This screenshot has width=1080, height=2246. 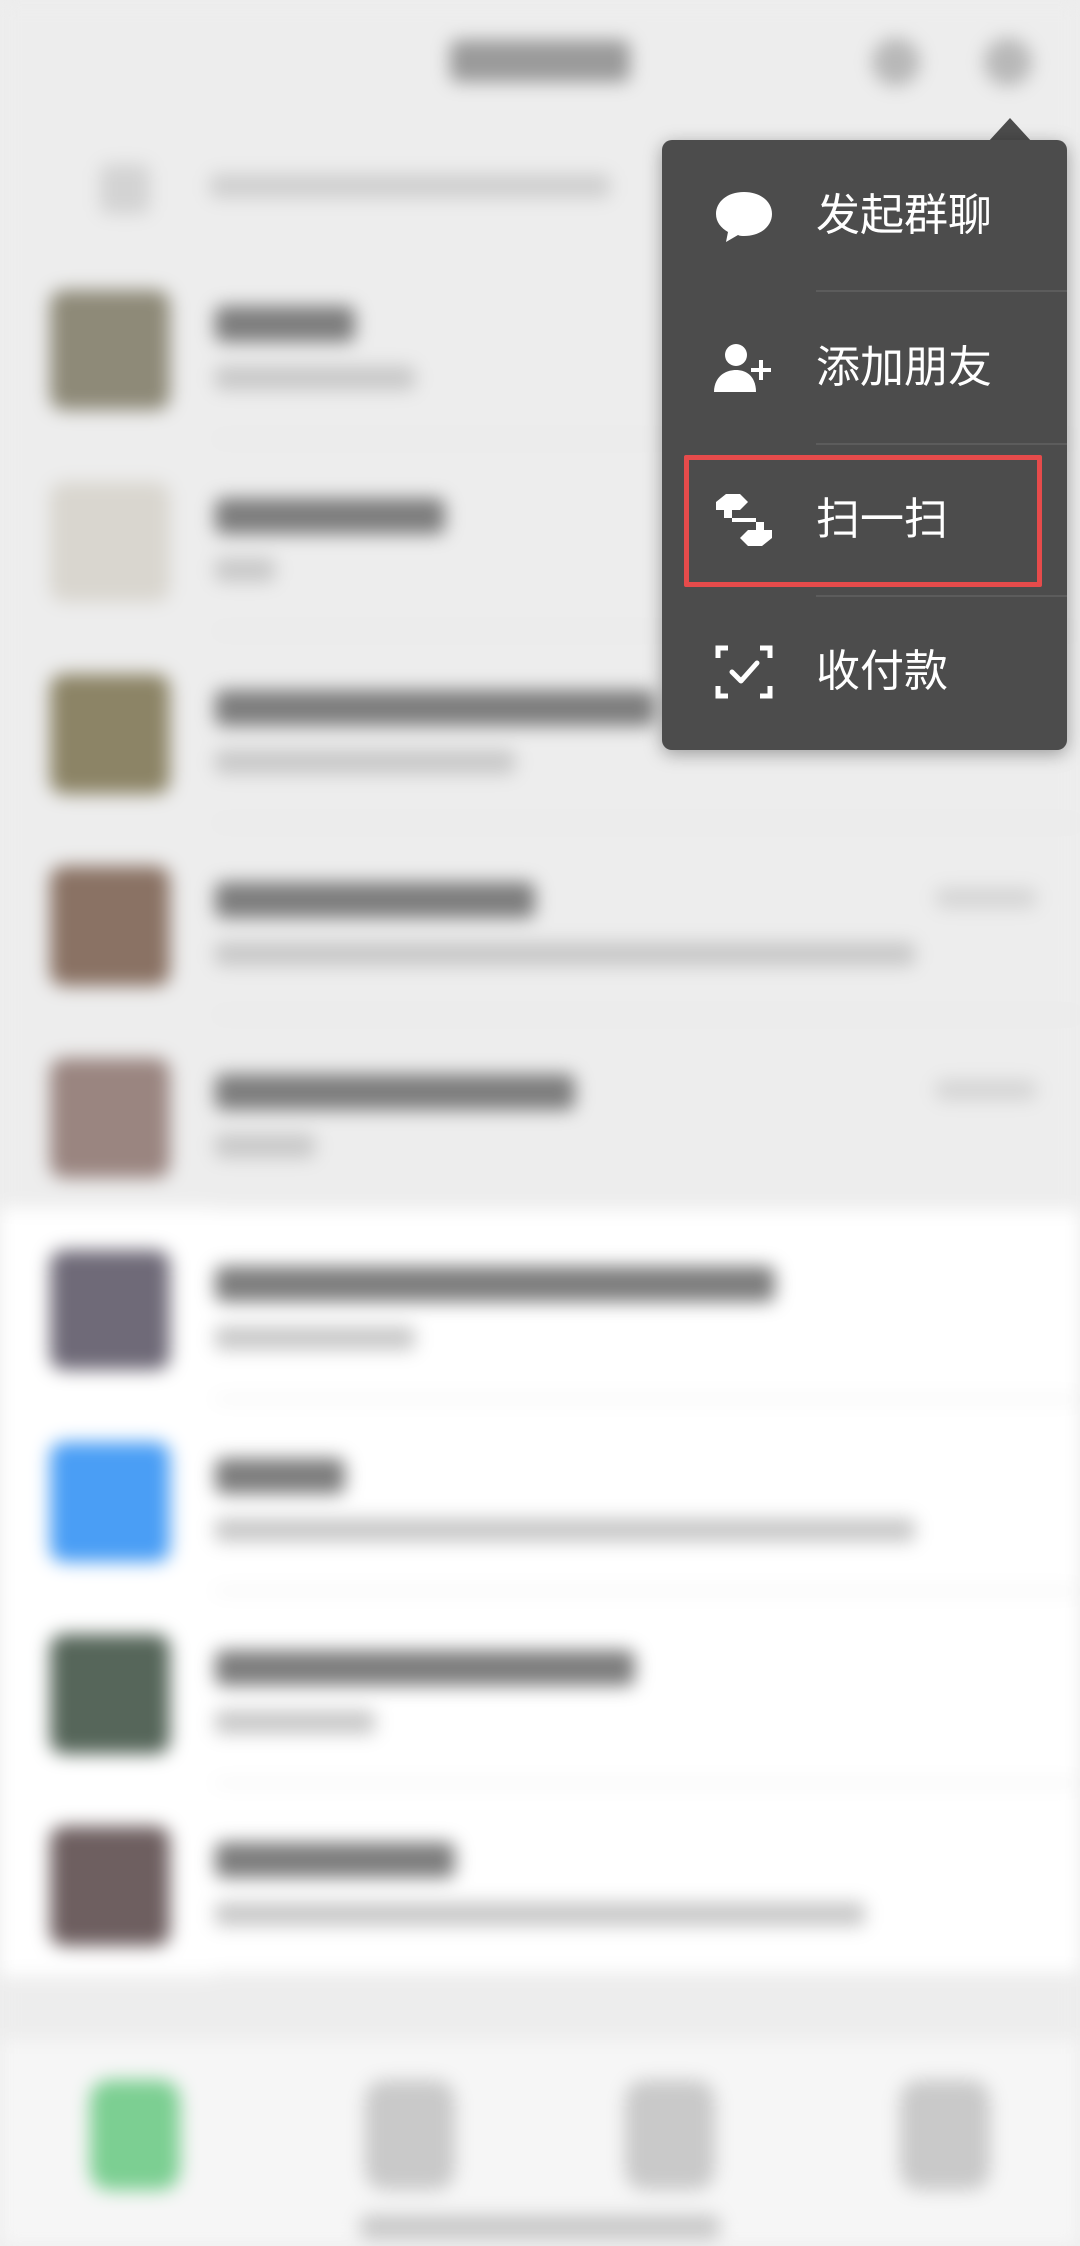 I want to click on tab-chats, so click(x=135, y=2135).